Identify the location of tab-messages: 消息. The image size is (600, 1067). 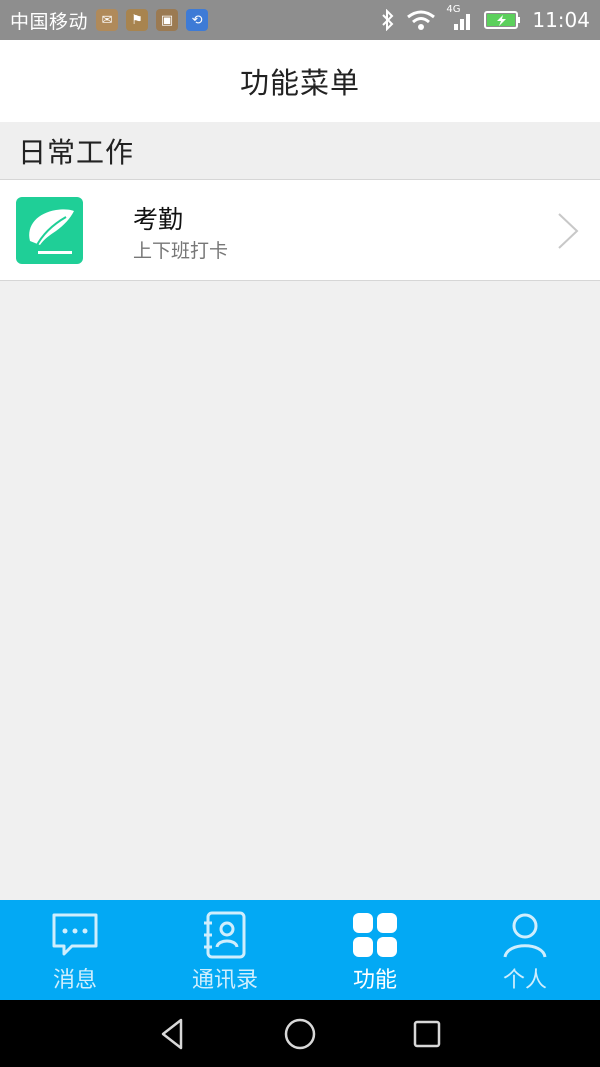
(75, 950).